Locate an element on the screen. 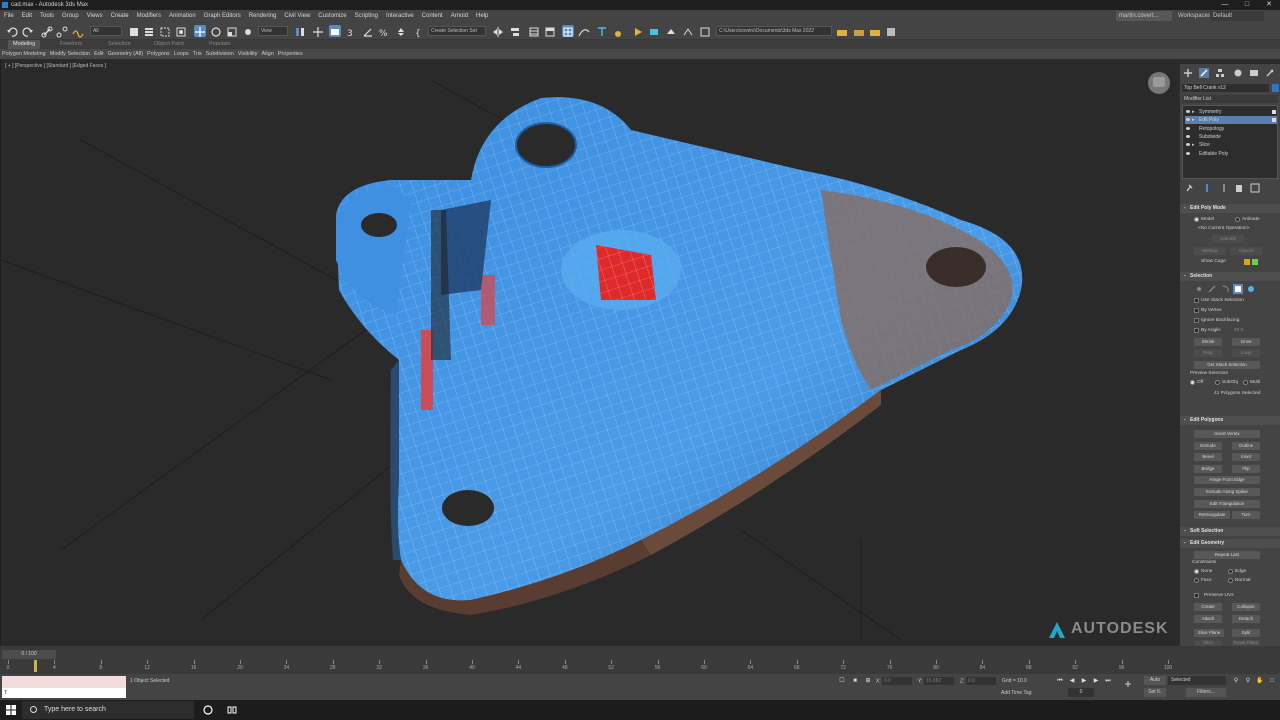  menu-views: Views is located at coordinates (95, 16).